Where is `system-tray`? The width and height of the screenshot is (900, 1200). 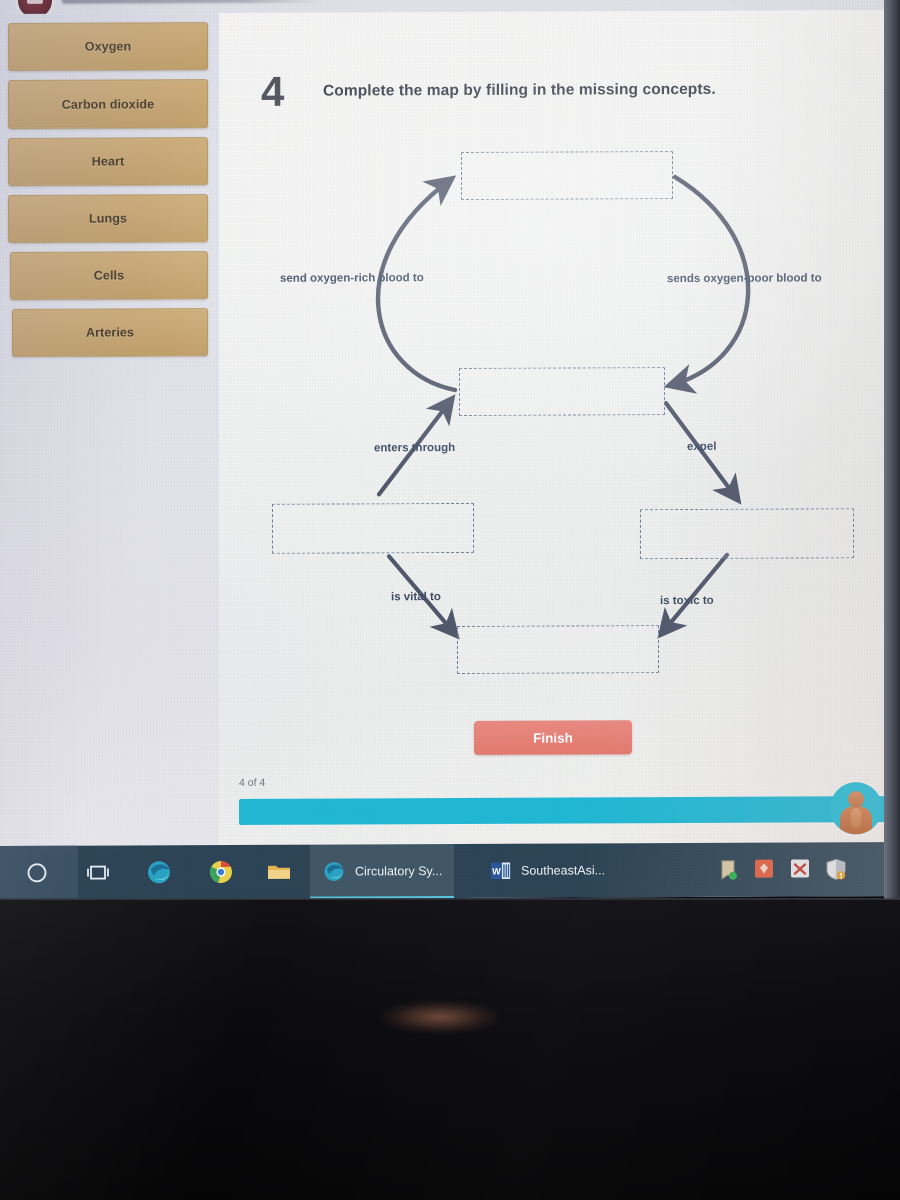
system-tray is located at coordinates (782, 869).